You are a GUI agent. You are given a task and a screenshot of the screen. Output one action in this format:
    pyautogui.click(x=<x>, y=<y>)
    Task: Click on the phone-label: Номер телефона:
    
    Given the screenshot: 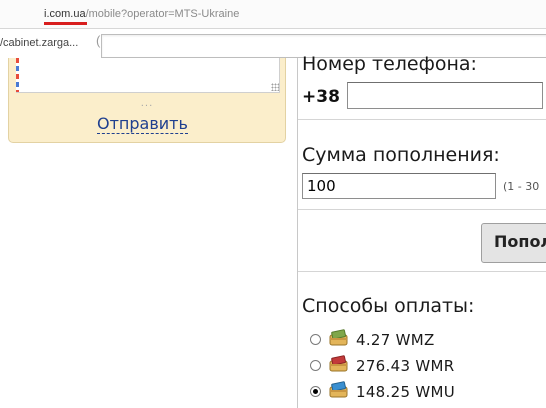 What is the action you would take?
    pyautogui.click(x=389, y=64)
    